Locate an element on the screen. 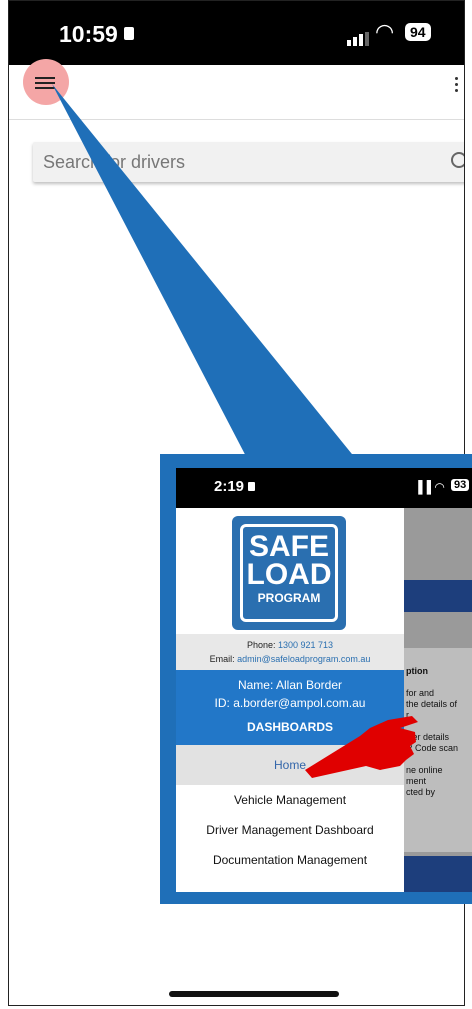 The height and width of the screenshot is (1009, 472). sim-icon is located at coordinates (128, 34).